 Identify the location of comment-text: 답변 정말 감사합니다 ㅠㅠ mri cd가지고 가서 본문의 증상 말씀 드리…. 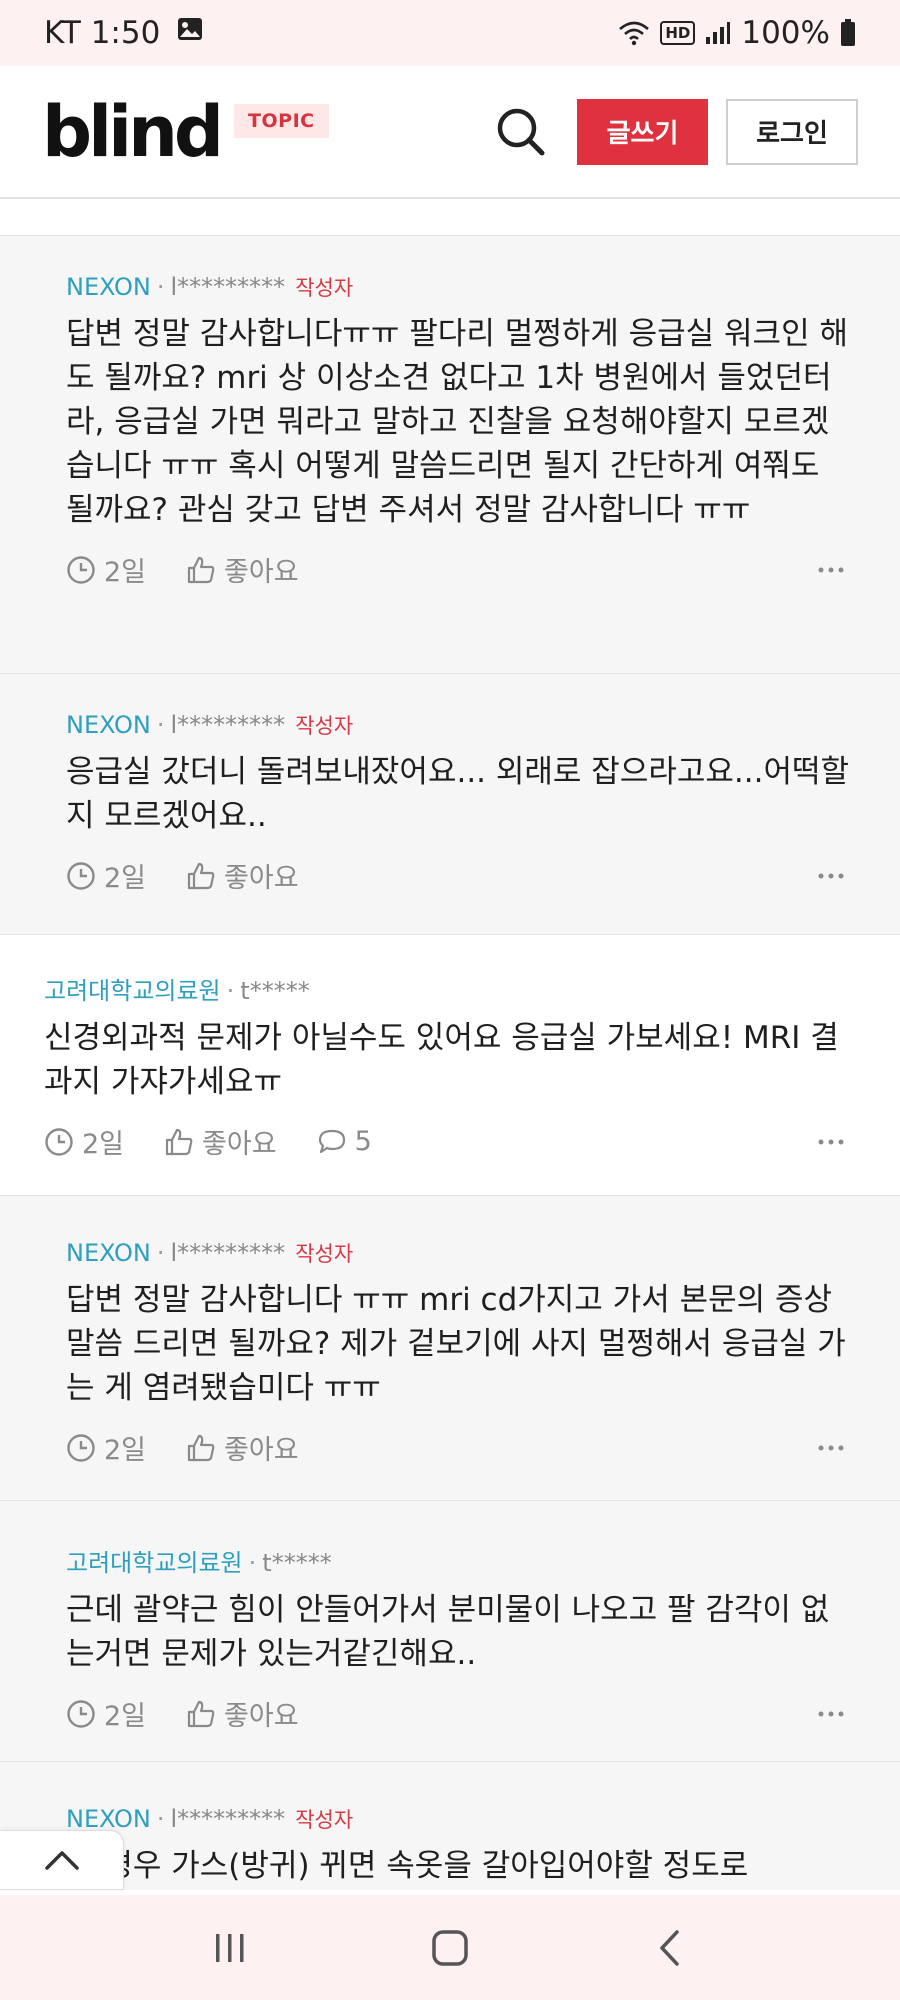
(456, 1344).